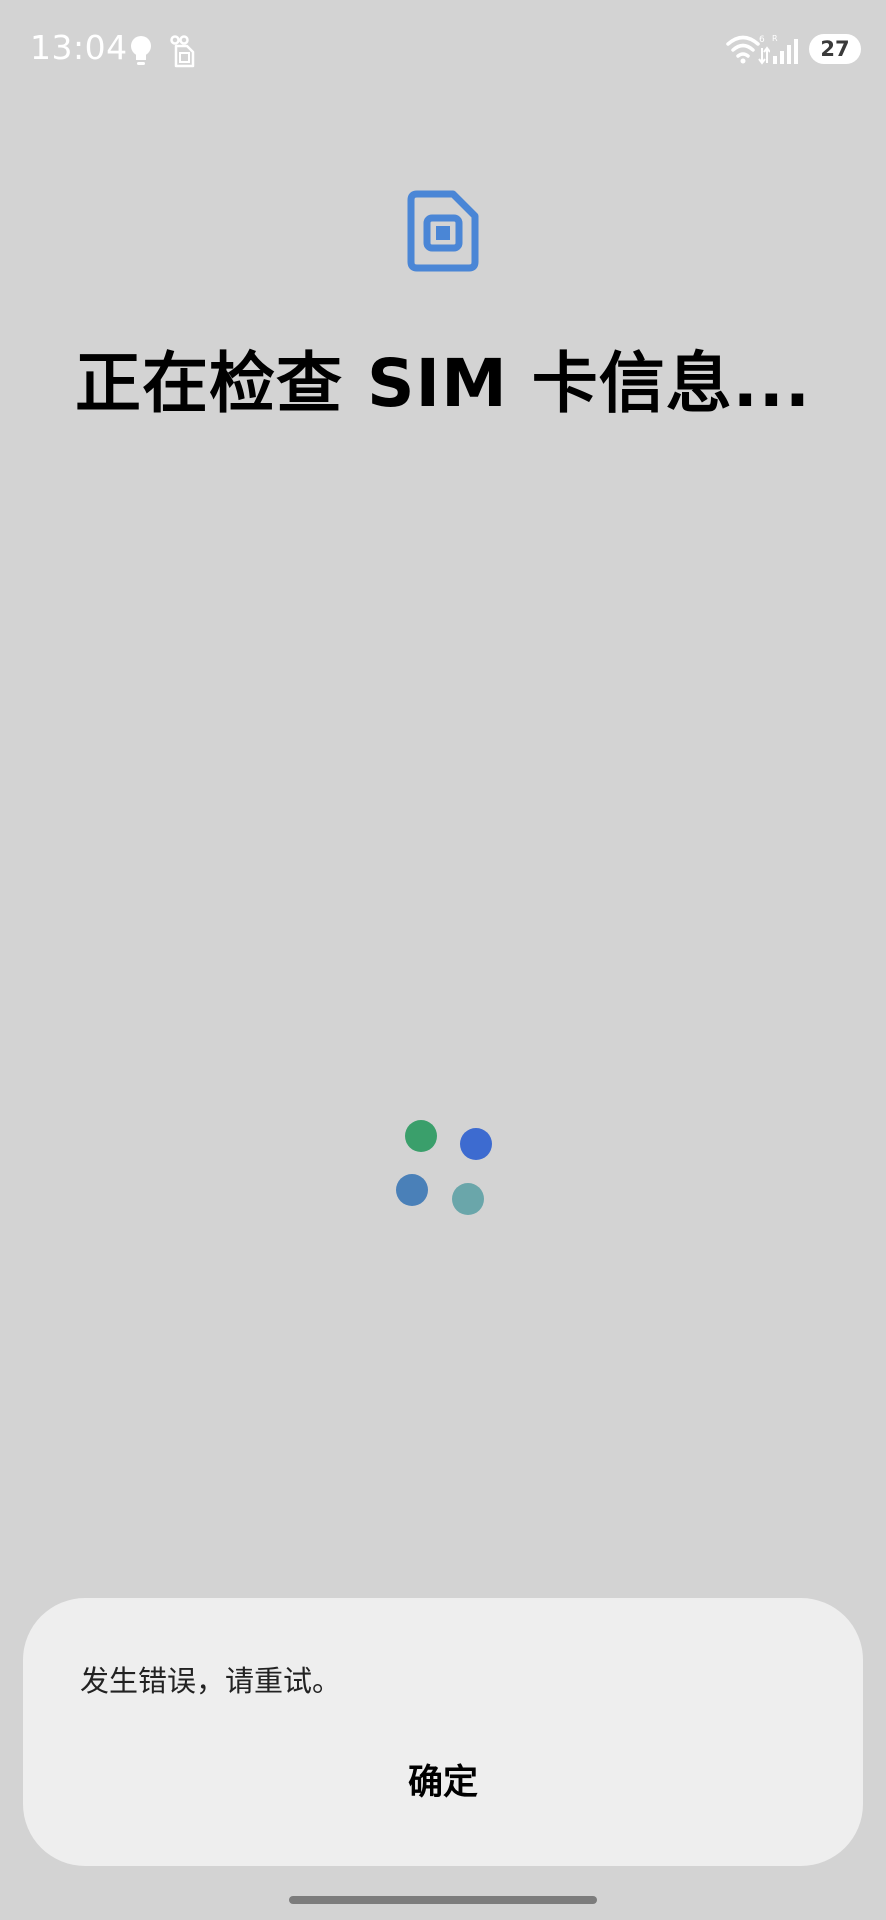 The image size is (886, 1920). I want to click on battery-indicator: 27, so click(835, 49).